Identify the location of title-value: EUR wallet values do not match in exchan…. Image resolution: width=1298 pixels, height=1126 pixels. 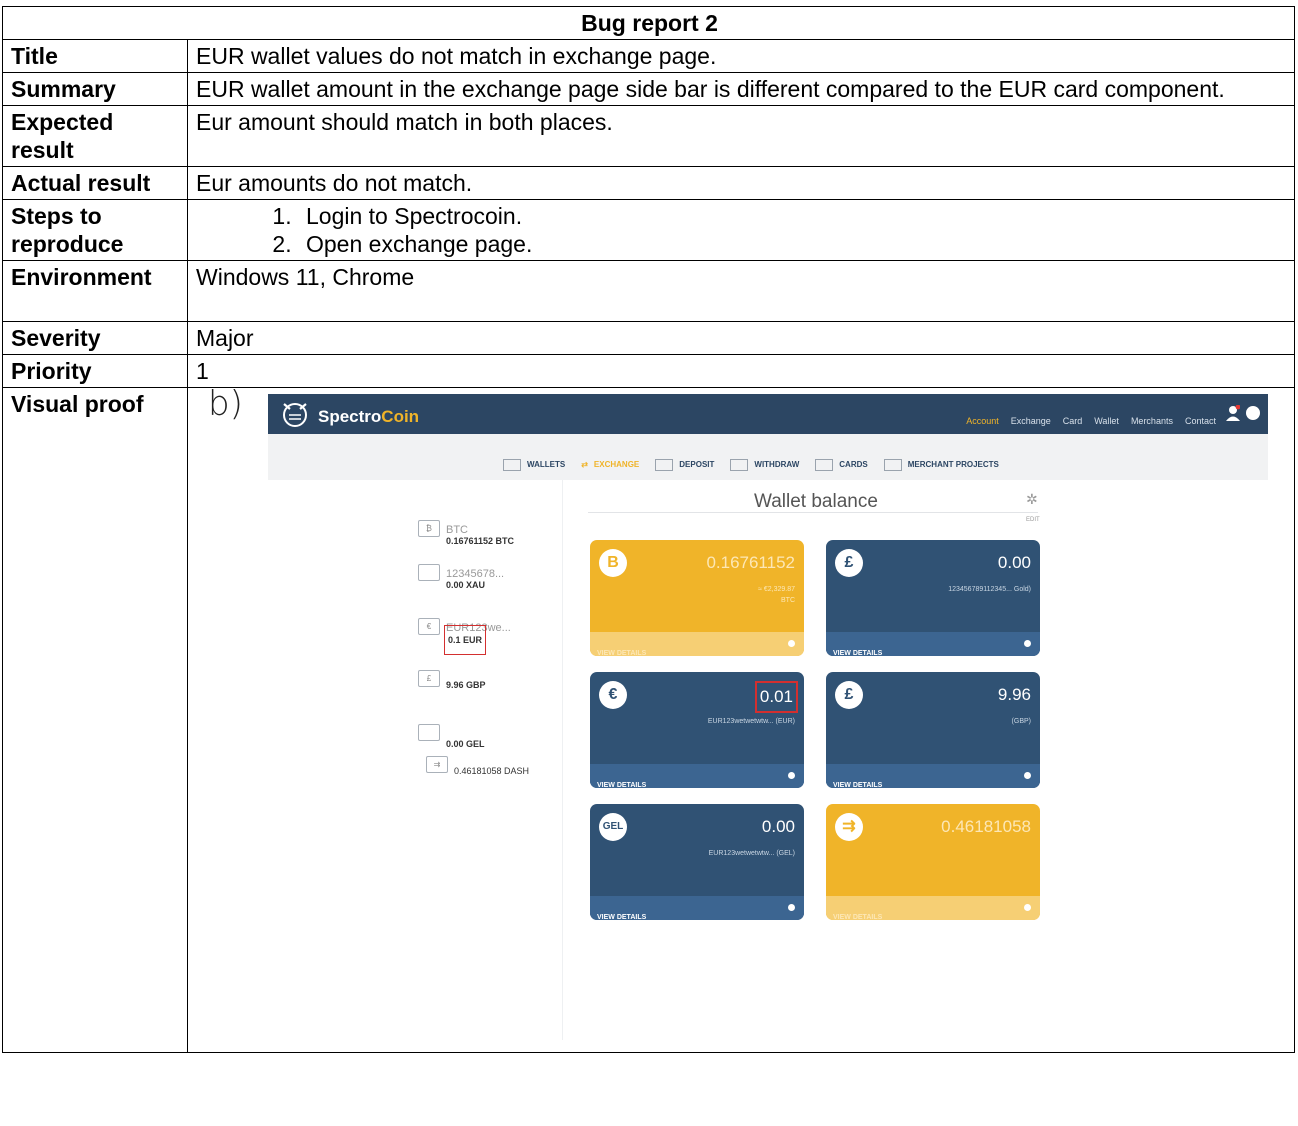
(741, 56).